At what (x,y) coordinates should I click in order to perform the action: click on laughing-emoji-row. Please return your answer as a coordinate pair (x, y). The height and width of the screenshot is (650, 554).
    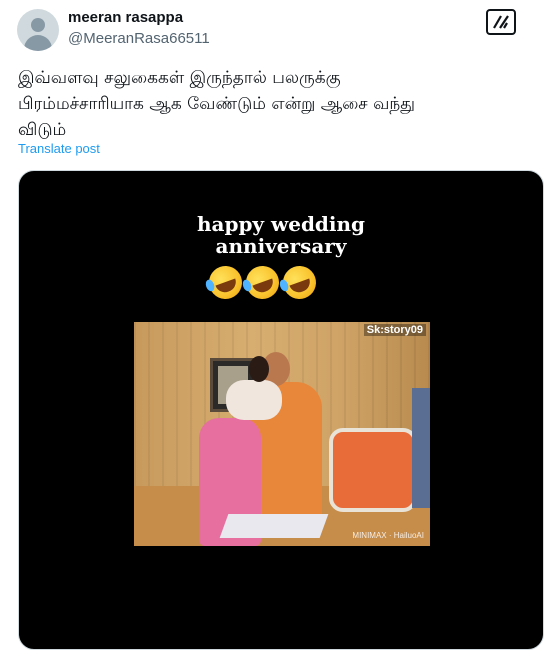
    Looking at the image, I should click on (262, 282).